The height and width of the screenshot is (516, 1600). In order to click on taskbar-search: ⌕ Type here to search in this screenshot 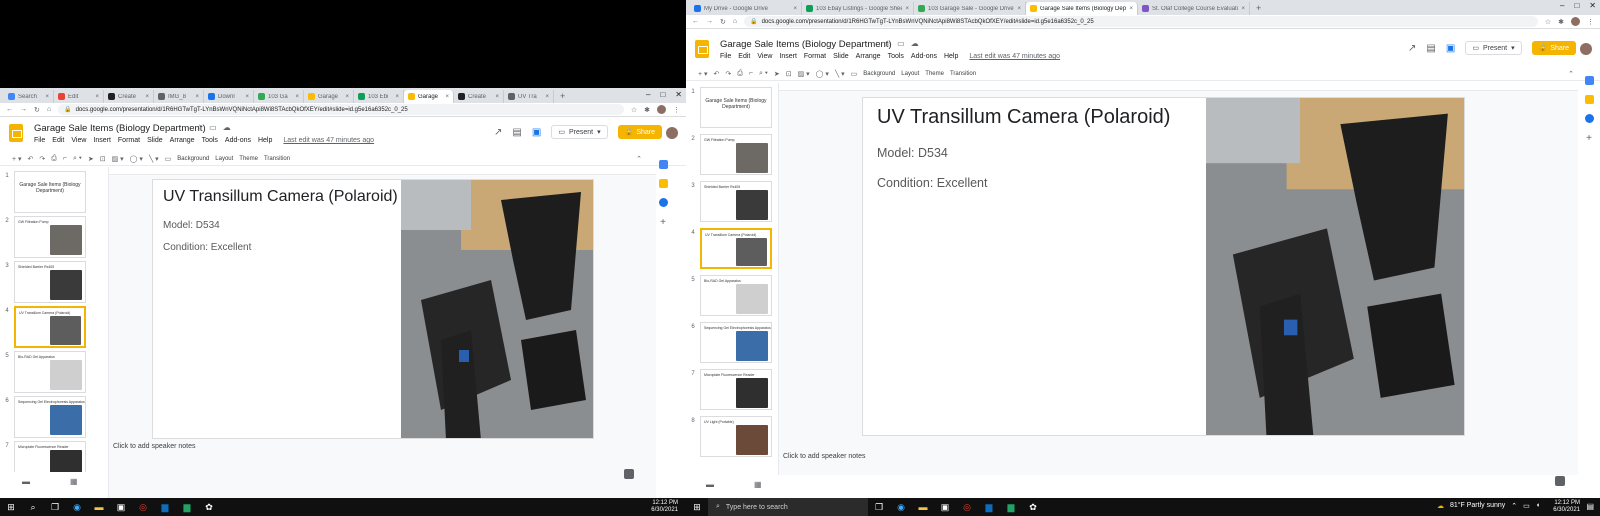, I will do `click(788, 507)`.